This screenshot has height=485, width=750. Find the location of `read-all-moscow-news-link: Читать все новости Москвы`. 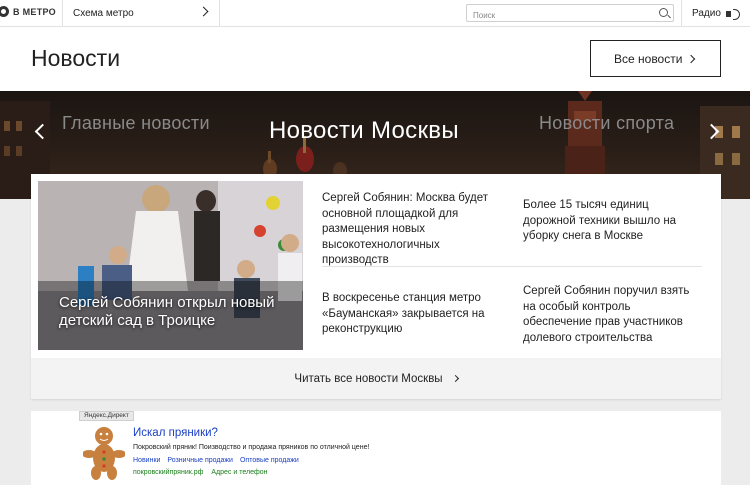

read-all-moscow-news-link: Читать все новости Москвы is located at coordinates (376, 378).